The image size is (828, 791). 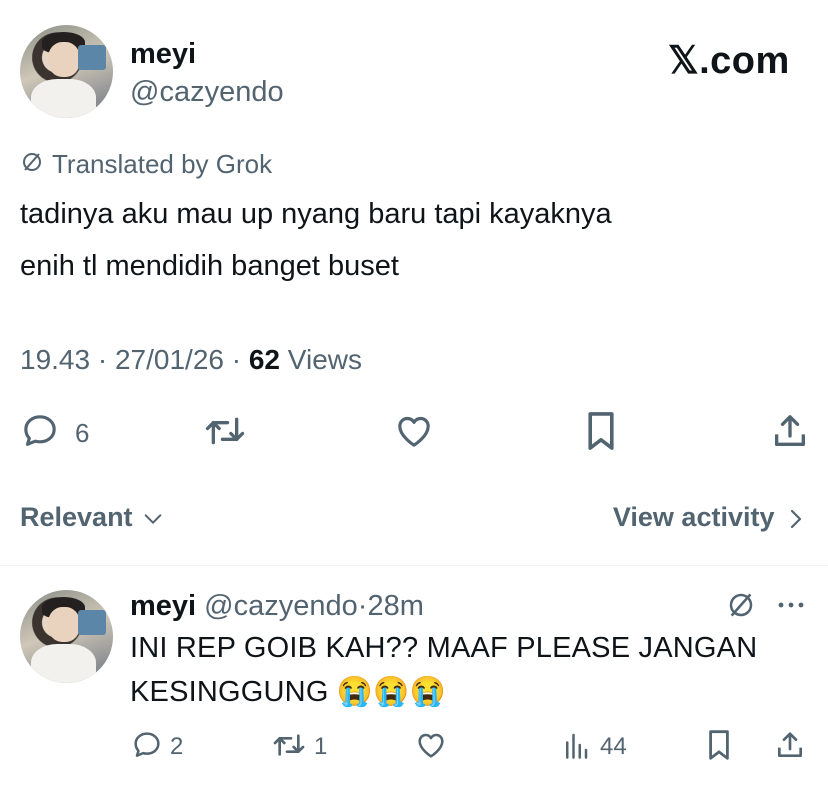 What do you see at coordinates (395, 606) in the screenshot?
I see `reply-age: 28m` at bounding box center [395, 606].